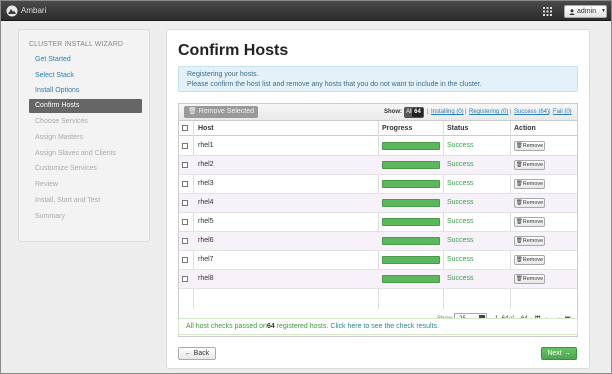 This screenshot has height=374, width=612. Describe the element at coordinates (12, 11) in the screenshot. I see `ambari-logo-icon` at that location.